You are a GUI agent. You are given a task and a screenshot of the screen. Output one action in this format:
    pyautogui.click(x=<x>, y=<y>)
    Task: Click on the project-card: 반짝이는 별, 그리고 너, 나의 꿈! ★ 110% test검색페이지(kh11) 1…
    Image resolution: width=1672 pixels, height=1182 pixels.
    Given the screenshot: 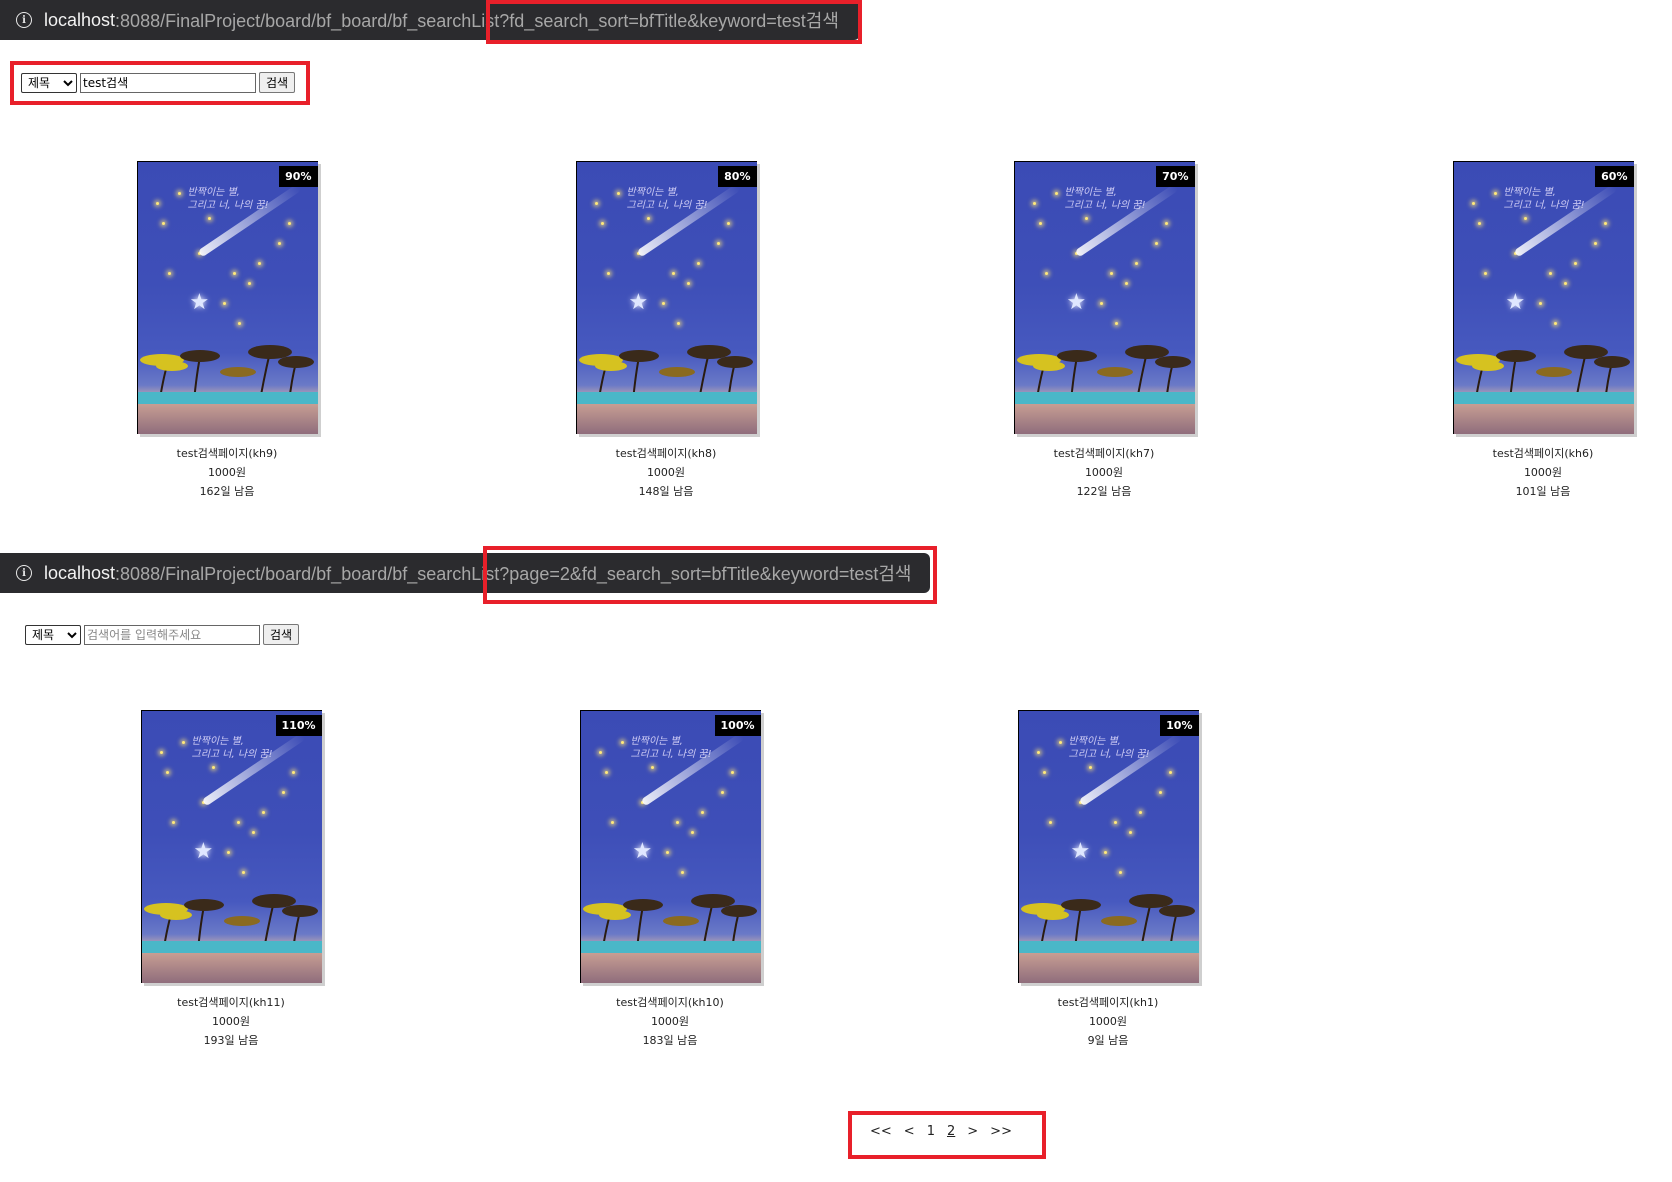 What is the action you would take?
    pyautogui.click(x=231, y=880)
    